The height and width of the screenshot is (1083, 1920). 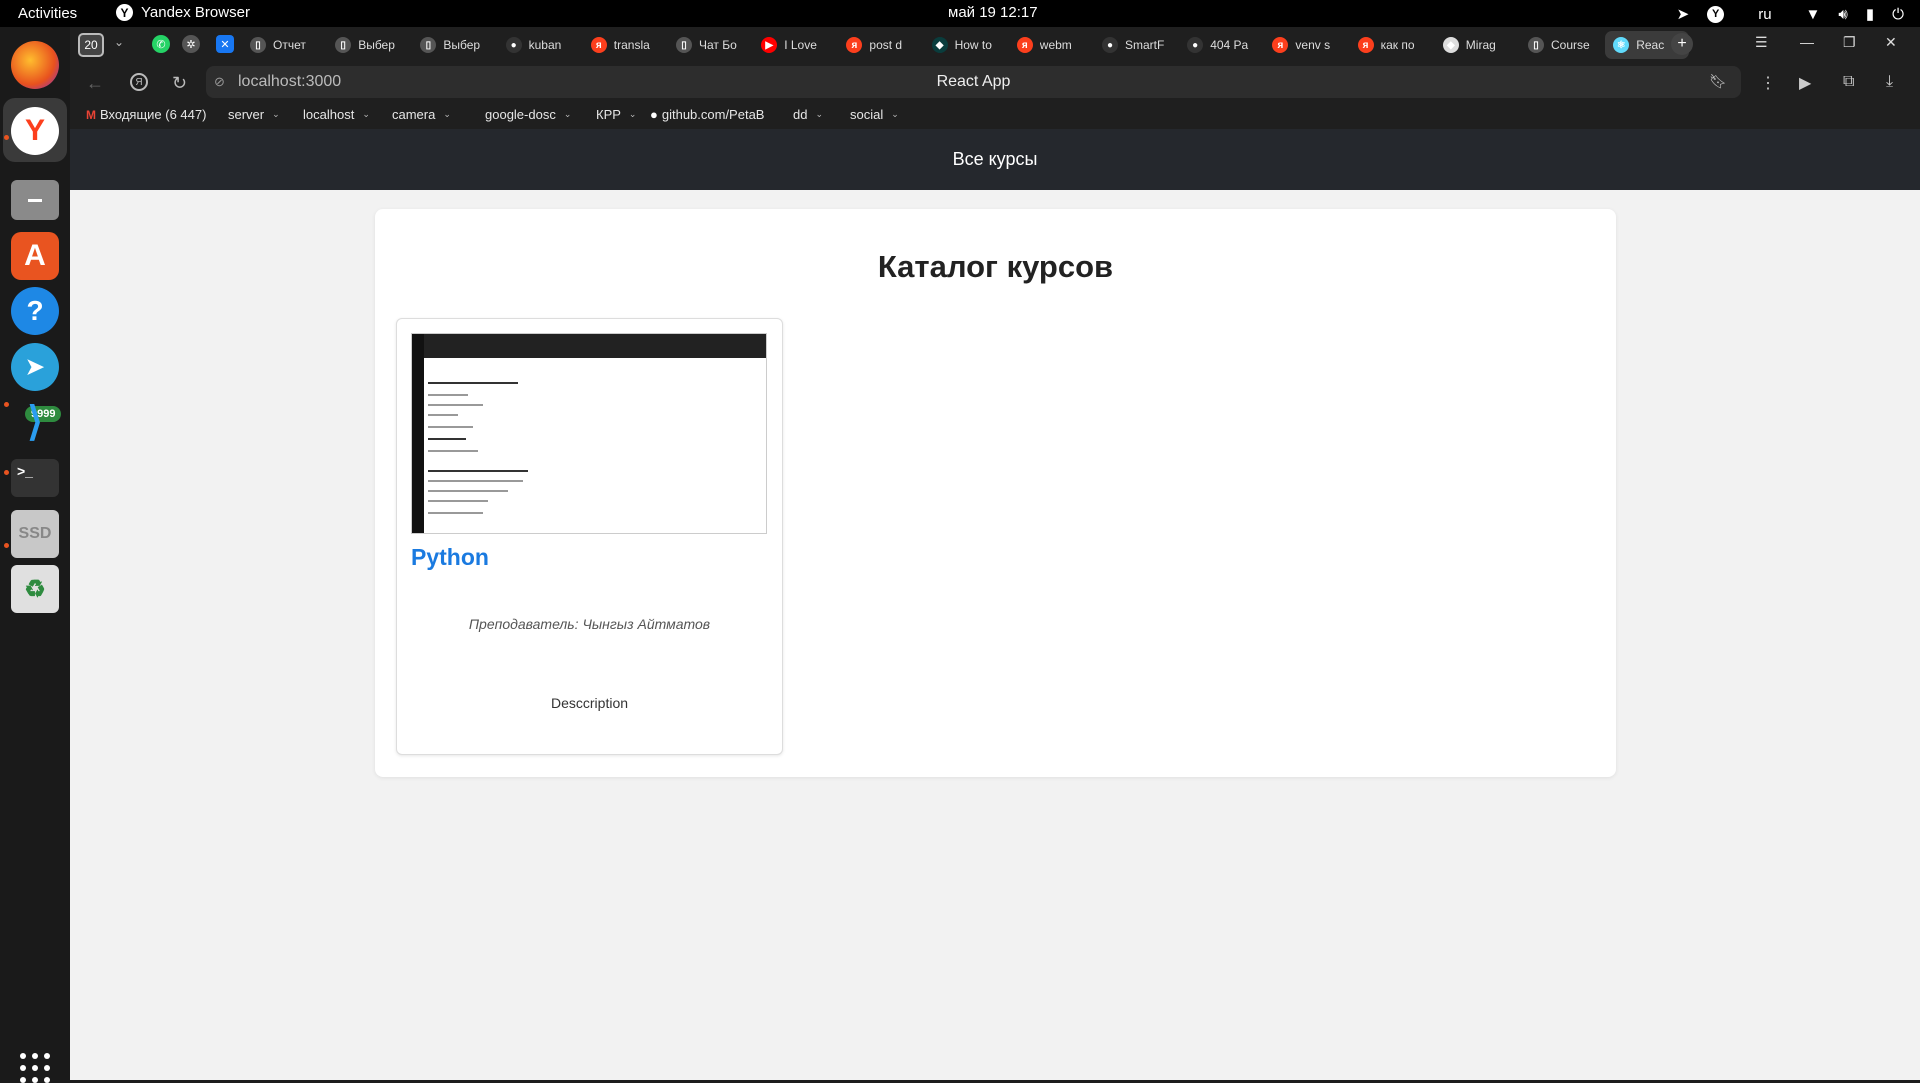 I want to click on trash-icon: ♻, so click(x=35, y=589).